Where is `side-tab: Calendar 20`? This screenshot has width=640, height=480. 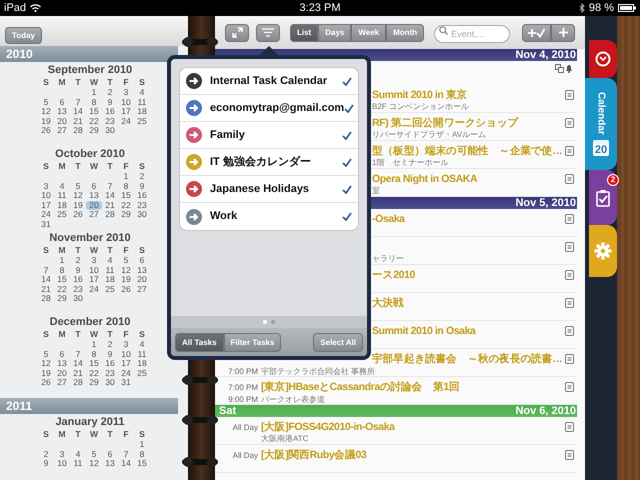
side-tab: Calendar 20 is located at coordinates (601, 124).